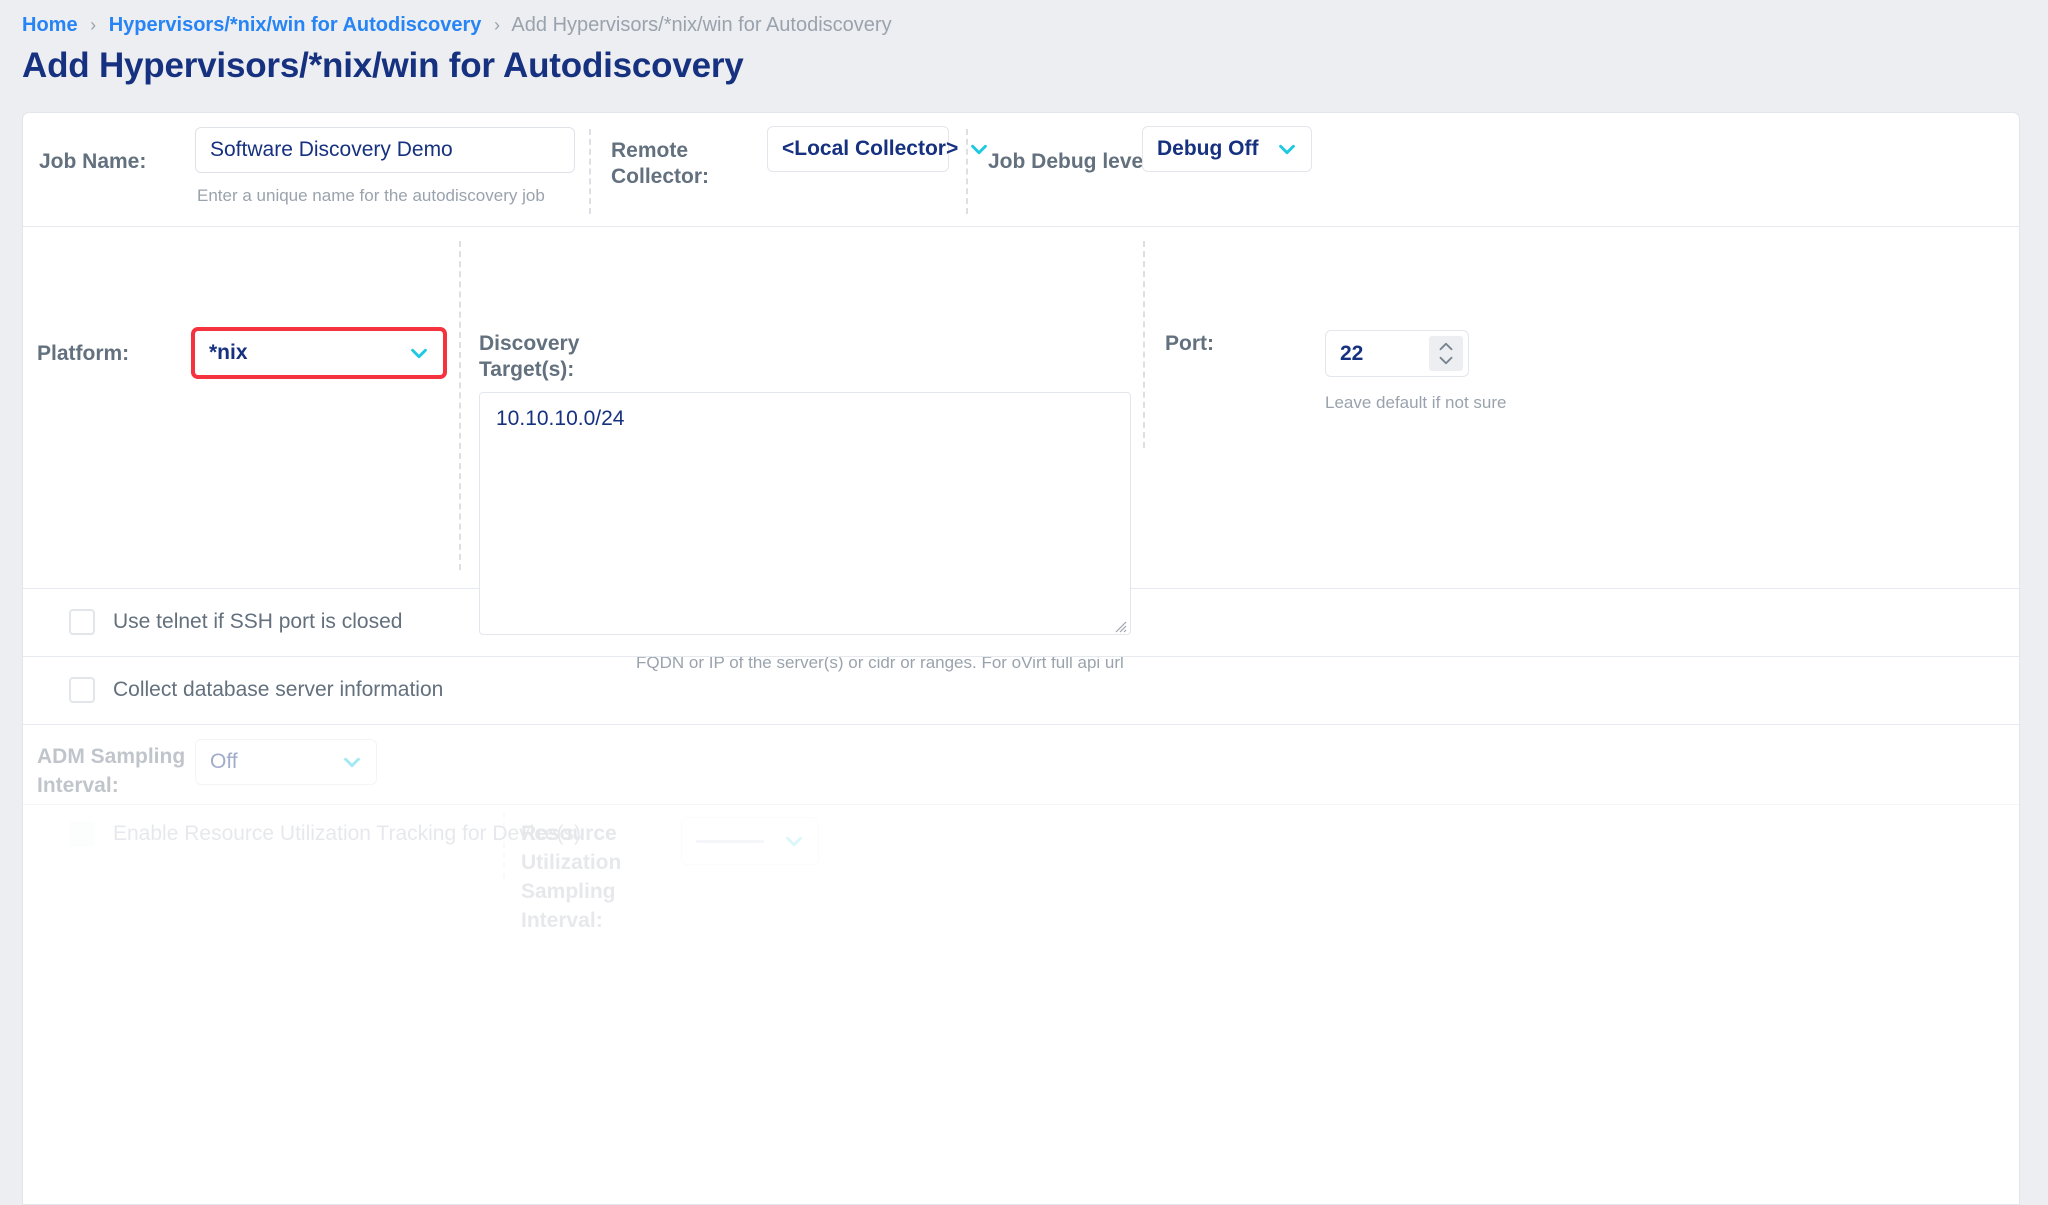 The width and height of the screenshot is (2048, 1205). I want to click on resource-utilization-checkbox, so click(82, 834).